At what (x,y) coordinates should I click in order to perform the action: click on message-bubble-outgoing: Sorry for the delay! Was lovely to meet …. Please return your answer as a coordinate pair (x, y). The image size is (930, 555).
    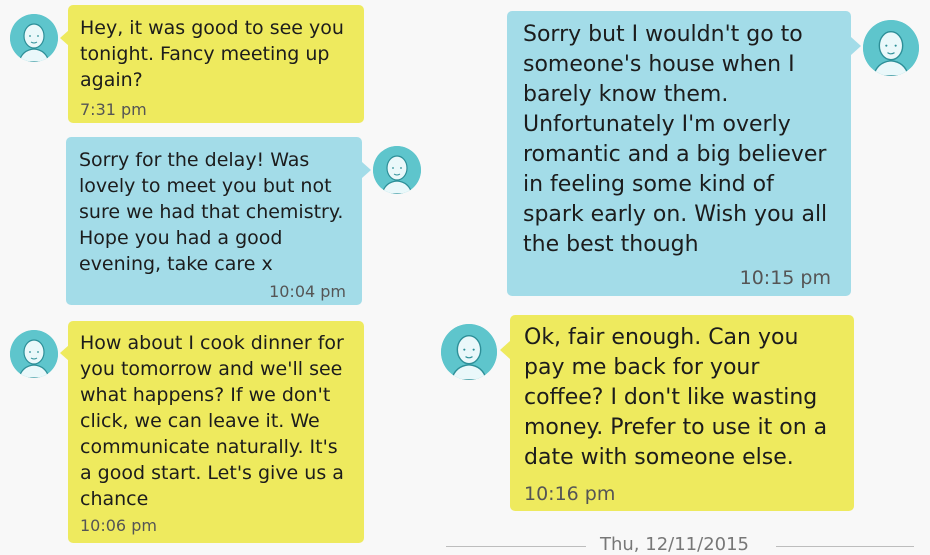
    Looking at the image, I should click on (214, 221).